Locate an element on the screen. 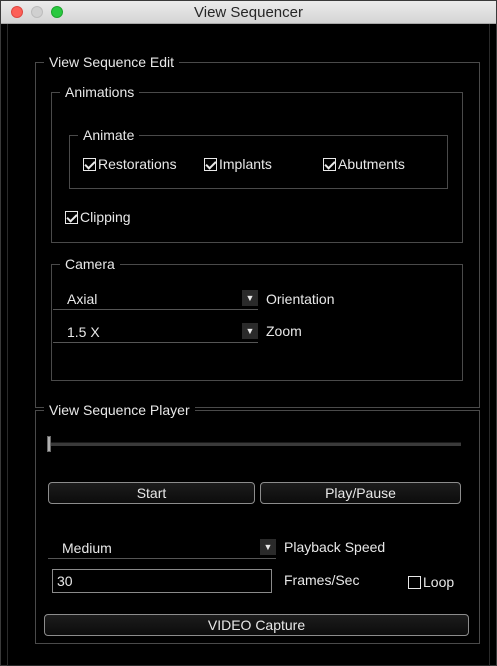  zoom-select: 1.5 X ▼ is located at coordinates (155, 332).